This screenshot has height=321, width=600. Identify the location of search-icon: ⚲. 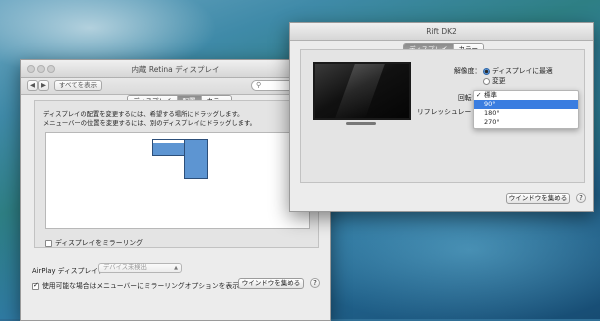
(259, 85).